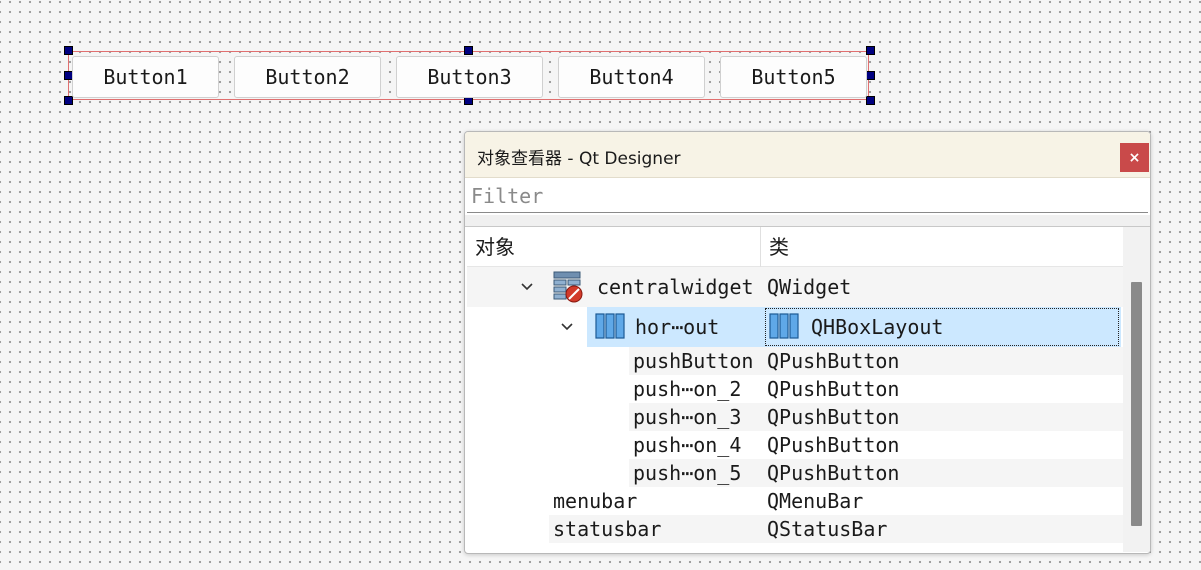 This screenshot has width=1201, height=570. I want to click on resize-handle-top-center, so click(468, 50).